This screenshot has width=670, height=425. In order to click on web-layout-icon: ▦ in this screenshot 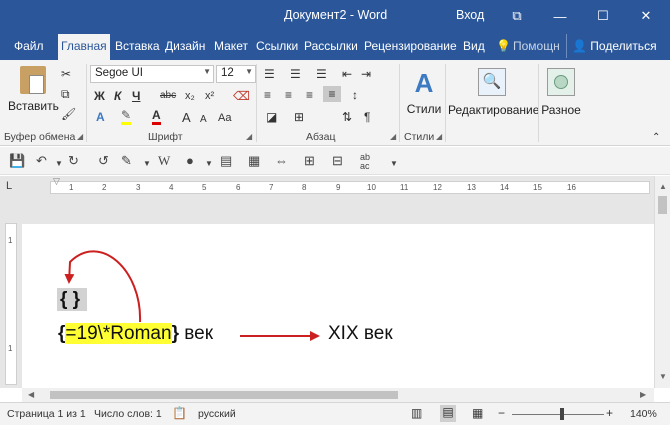, I will do `click(477, 413)`.